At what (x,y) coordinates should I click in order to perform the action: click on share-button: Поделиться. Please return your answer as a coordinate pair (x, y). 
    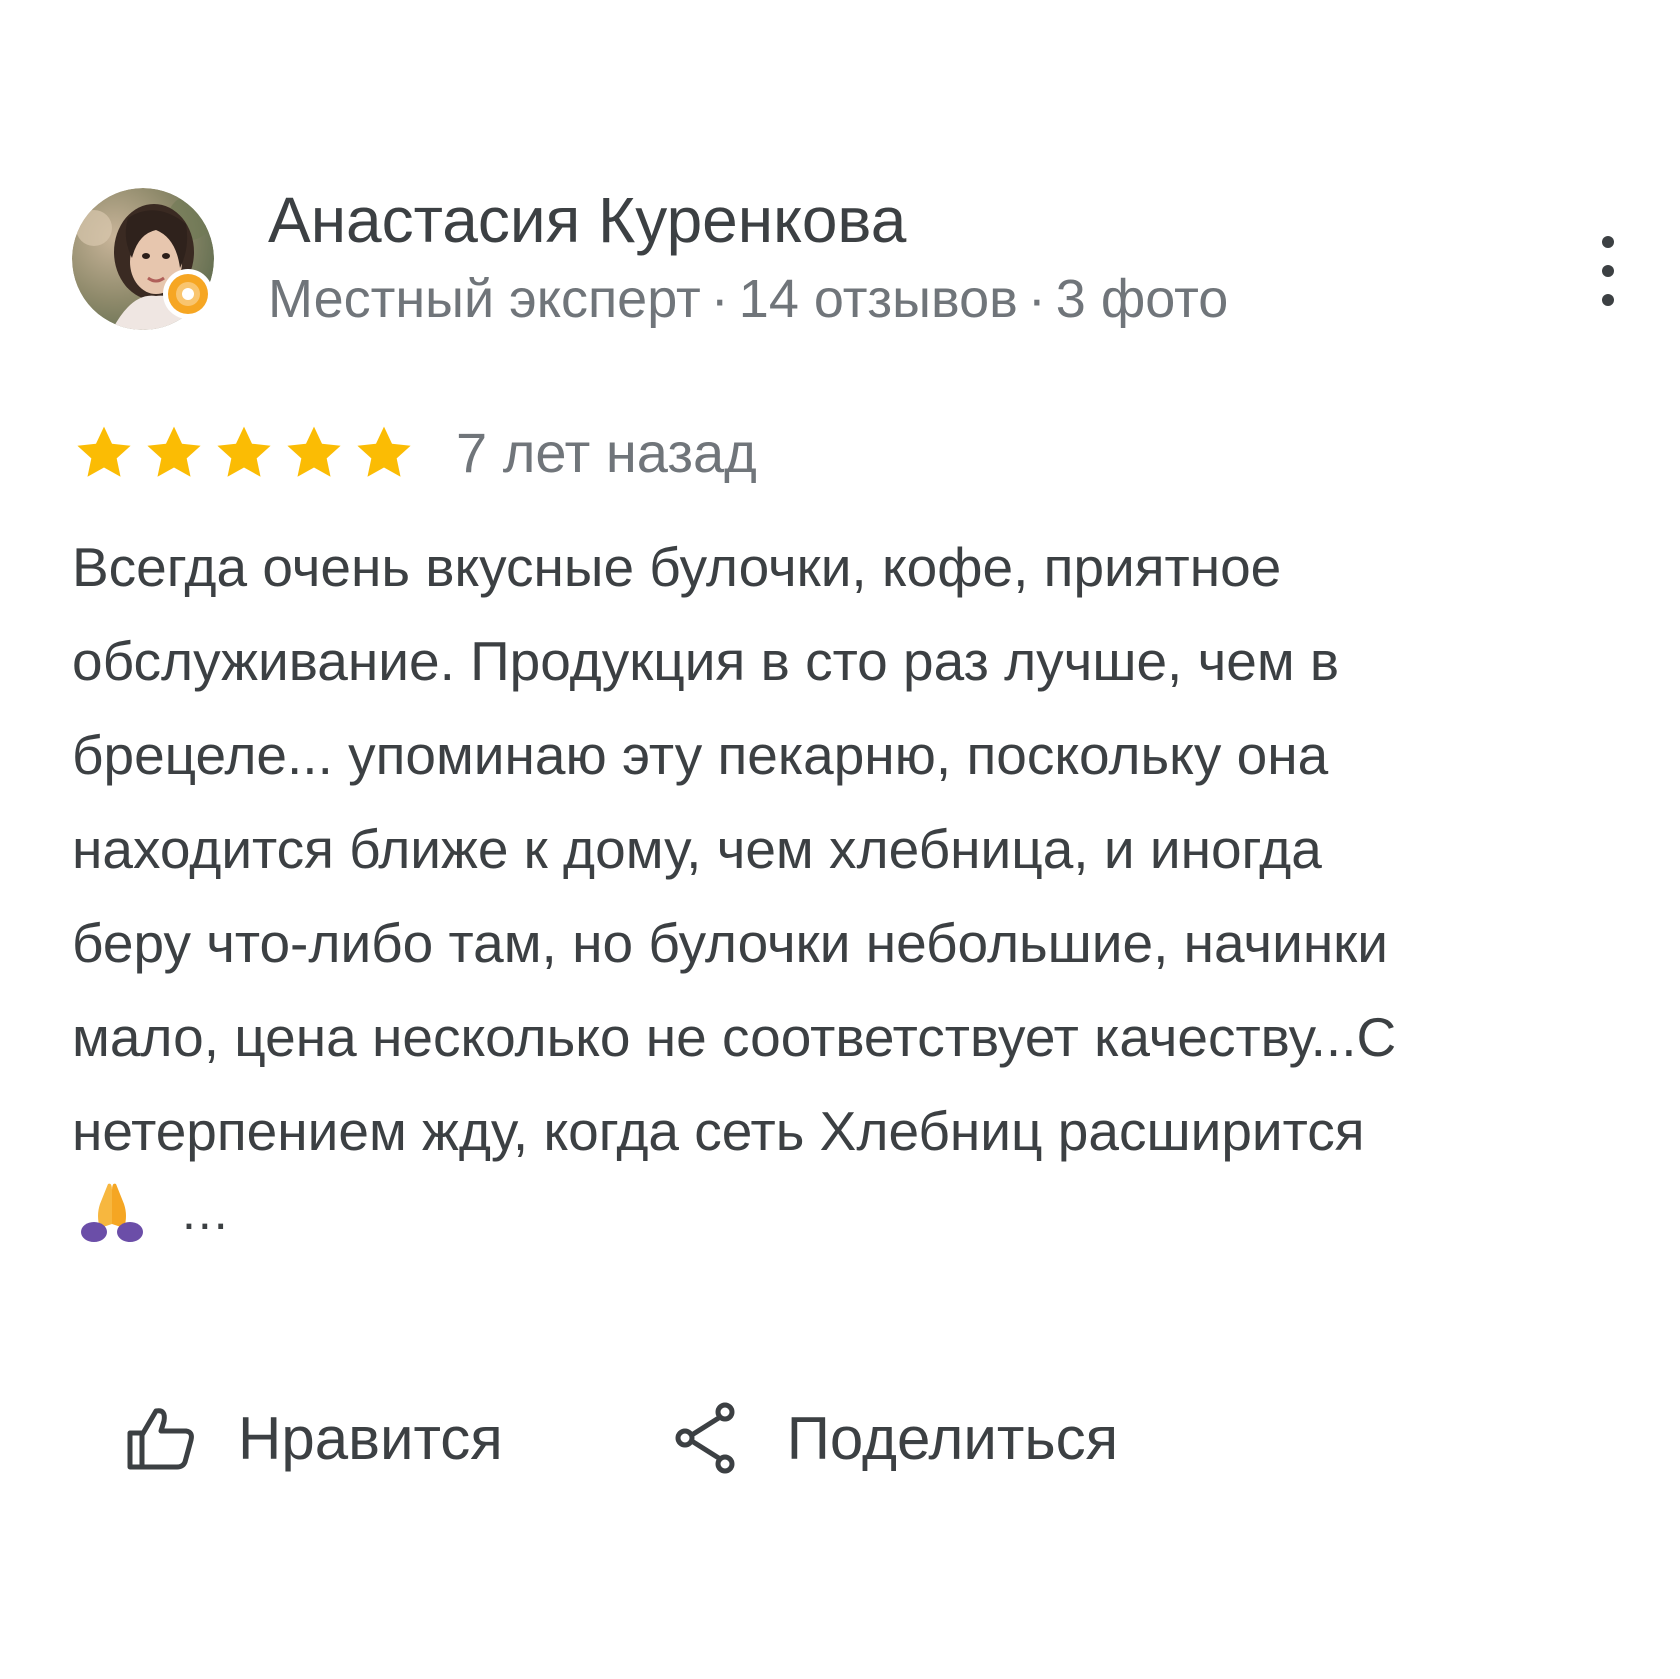
    Looking at the image, I should click on (895, 1438).